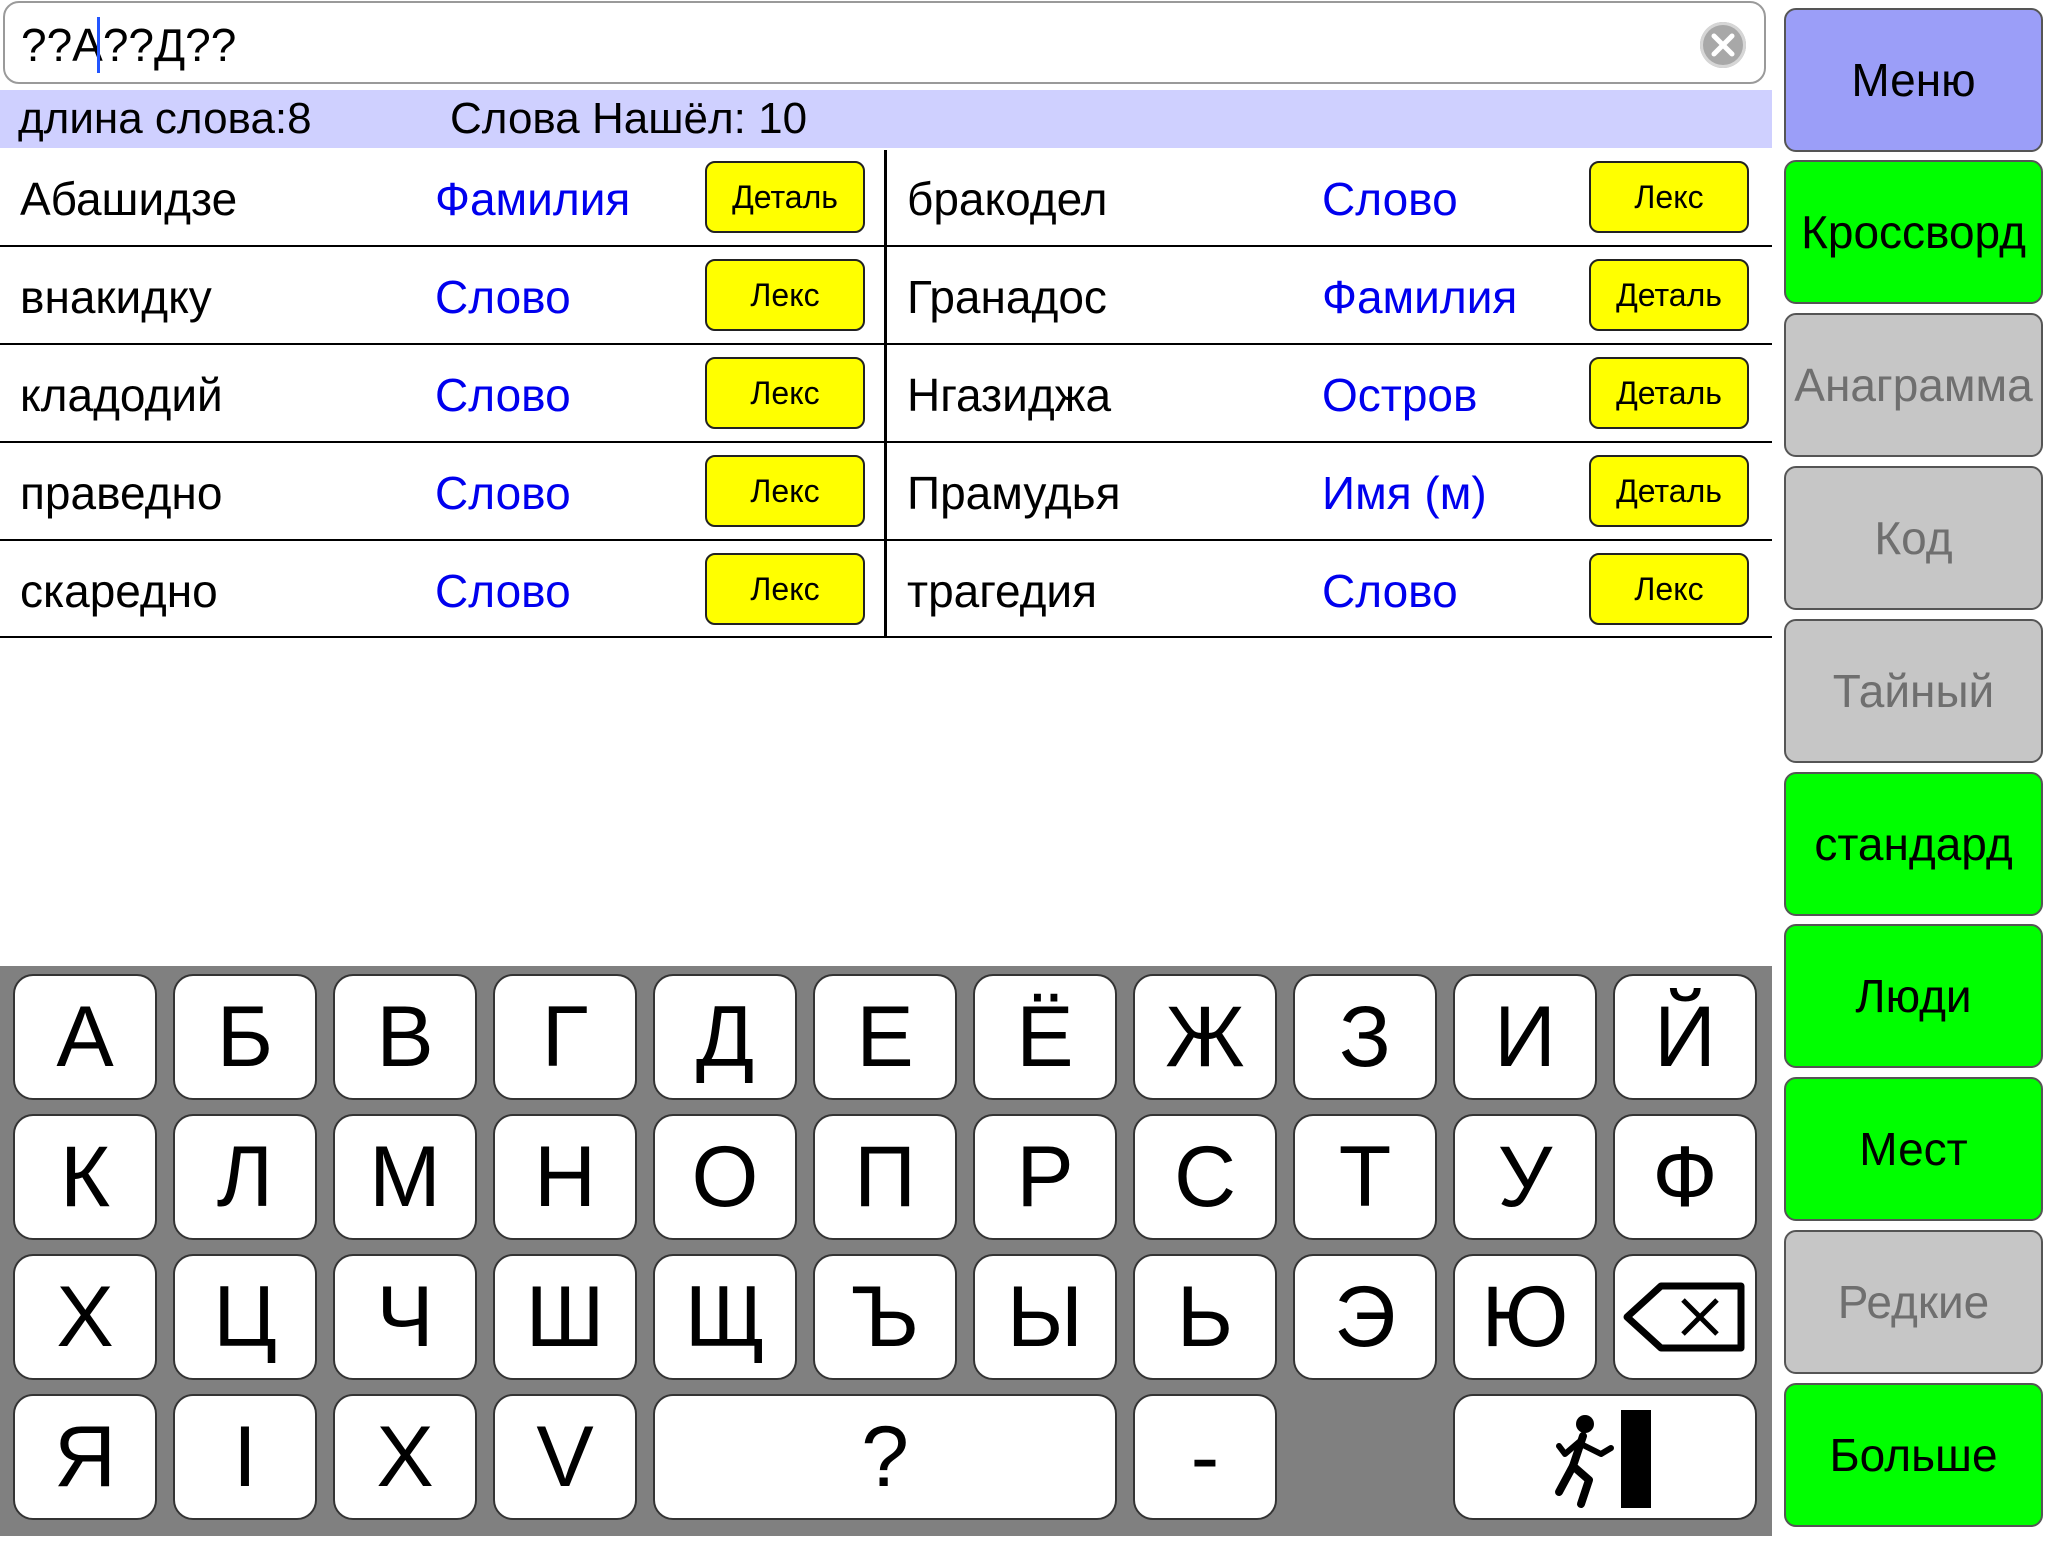  Describe the element at coordinates (129, 45) in the screenshot. I see `search-query-text: ??А??Д??` at that location.